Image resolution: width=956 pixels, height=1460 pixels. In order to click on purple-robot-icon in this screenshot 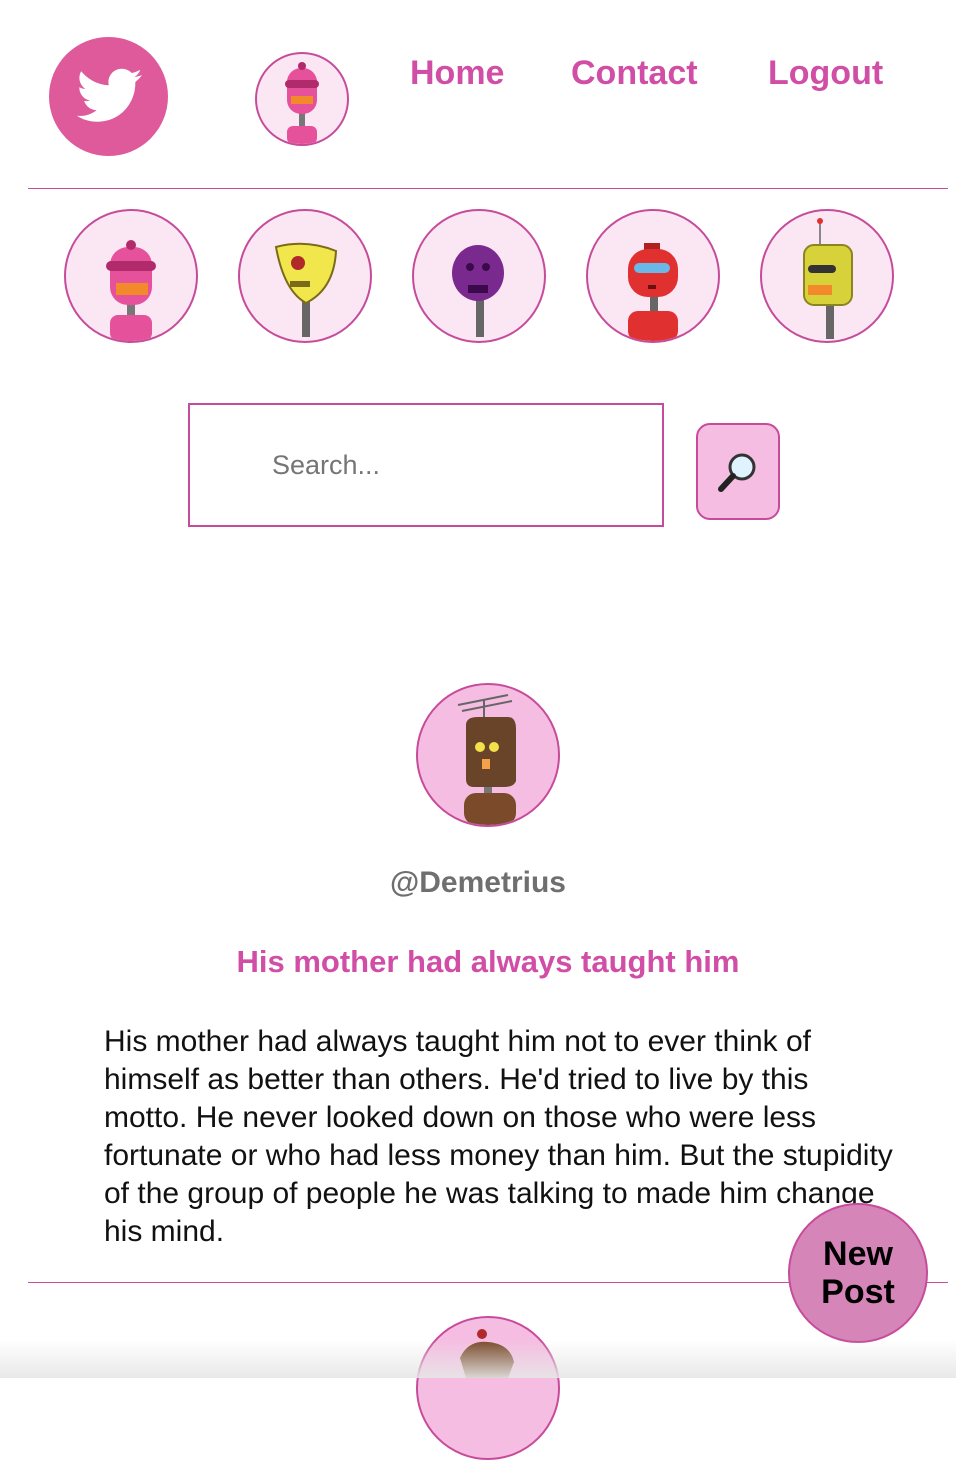, I will do `click(478, 291)`.